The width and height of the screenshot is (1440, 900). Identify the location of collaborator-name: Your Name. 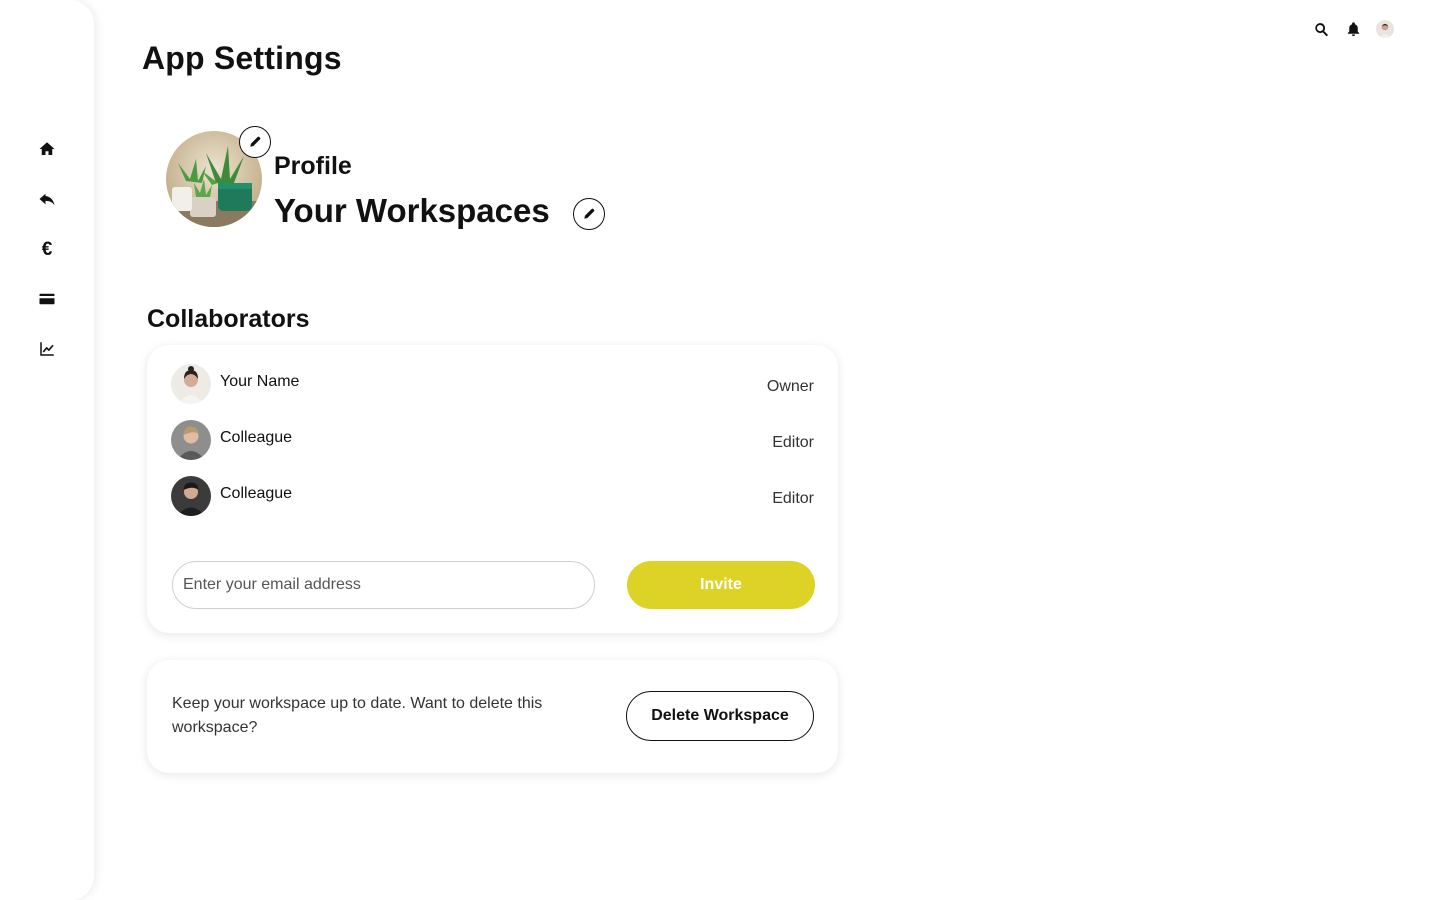
(260, 381).